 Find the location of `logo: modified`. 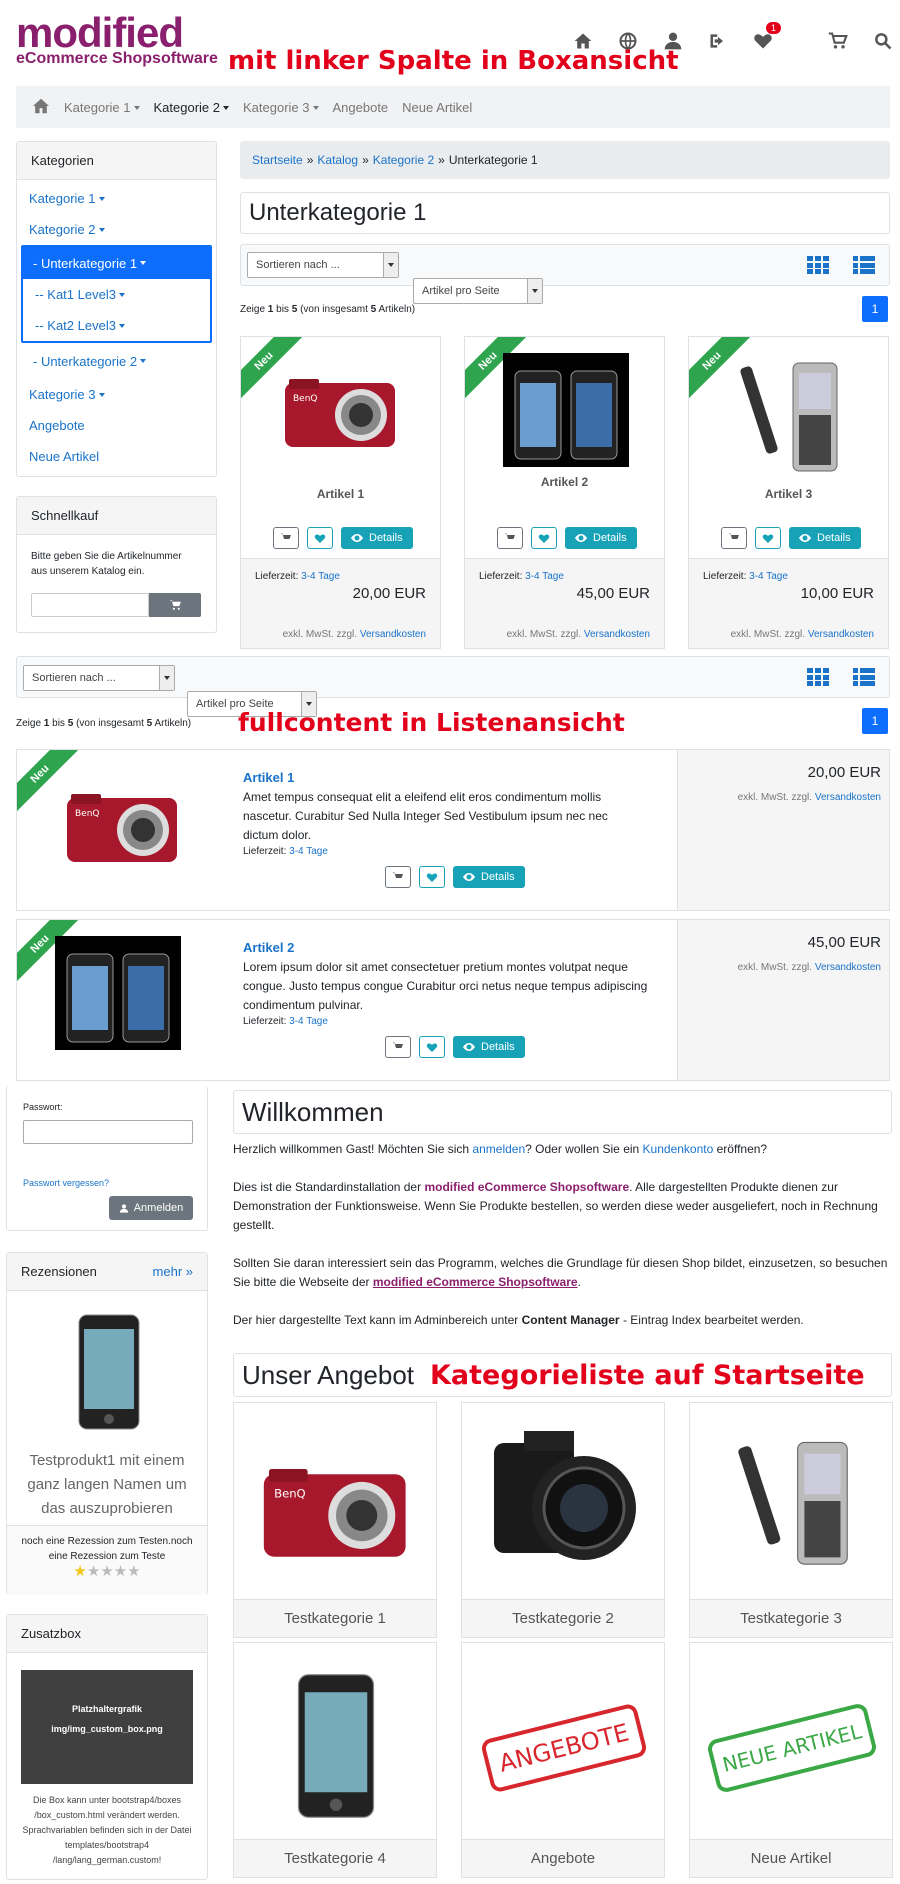

logo: modified is located at coordinates (100, 33).